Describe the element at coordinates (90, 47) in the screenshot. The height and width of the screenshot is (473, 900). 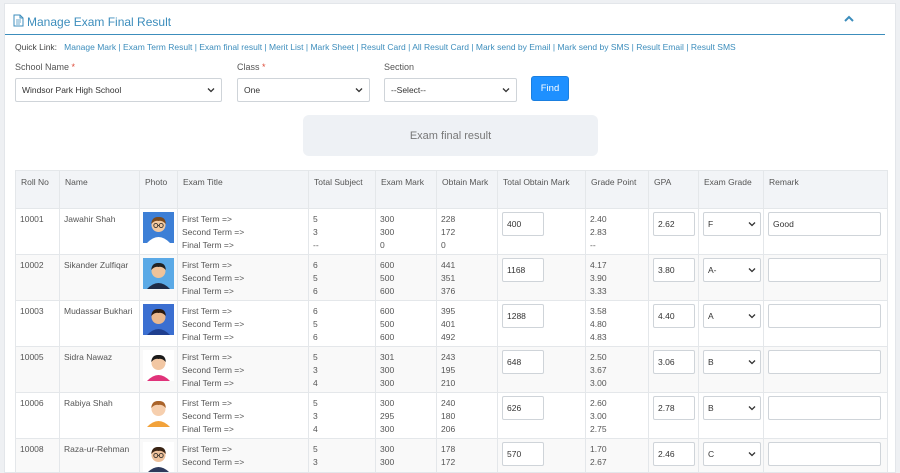
I see `quick-link: Manage Mark` at that location.